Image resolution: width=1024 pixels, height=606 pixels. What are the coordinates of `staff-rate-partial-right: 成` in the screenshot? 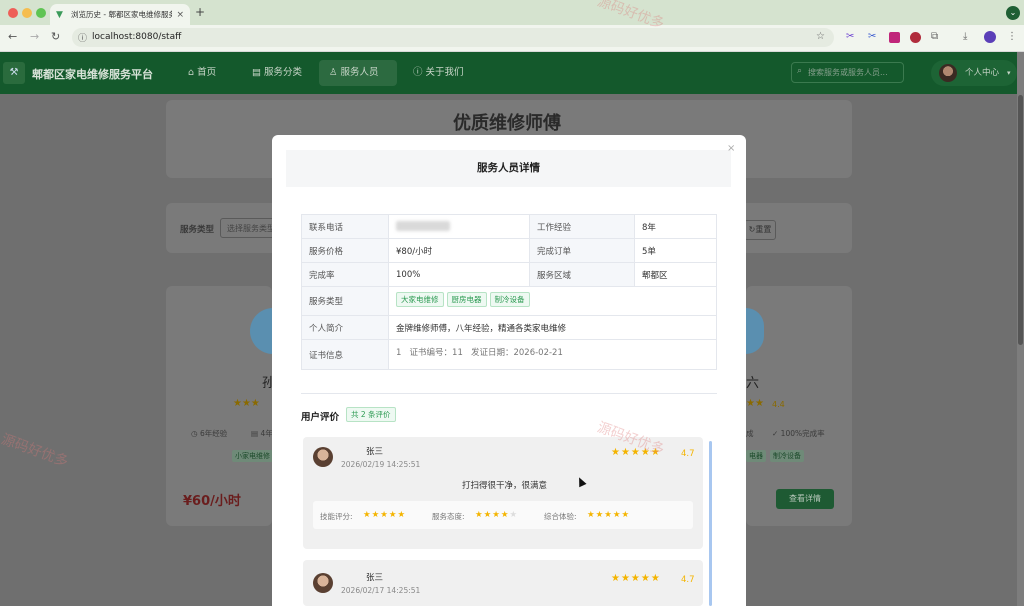 It's located at (750, 433).